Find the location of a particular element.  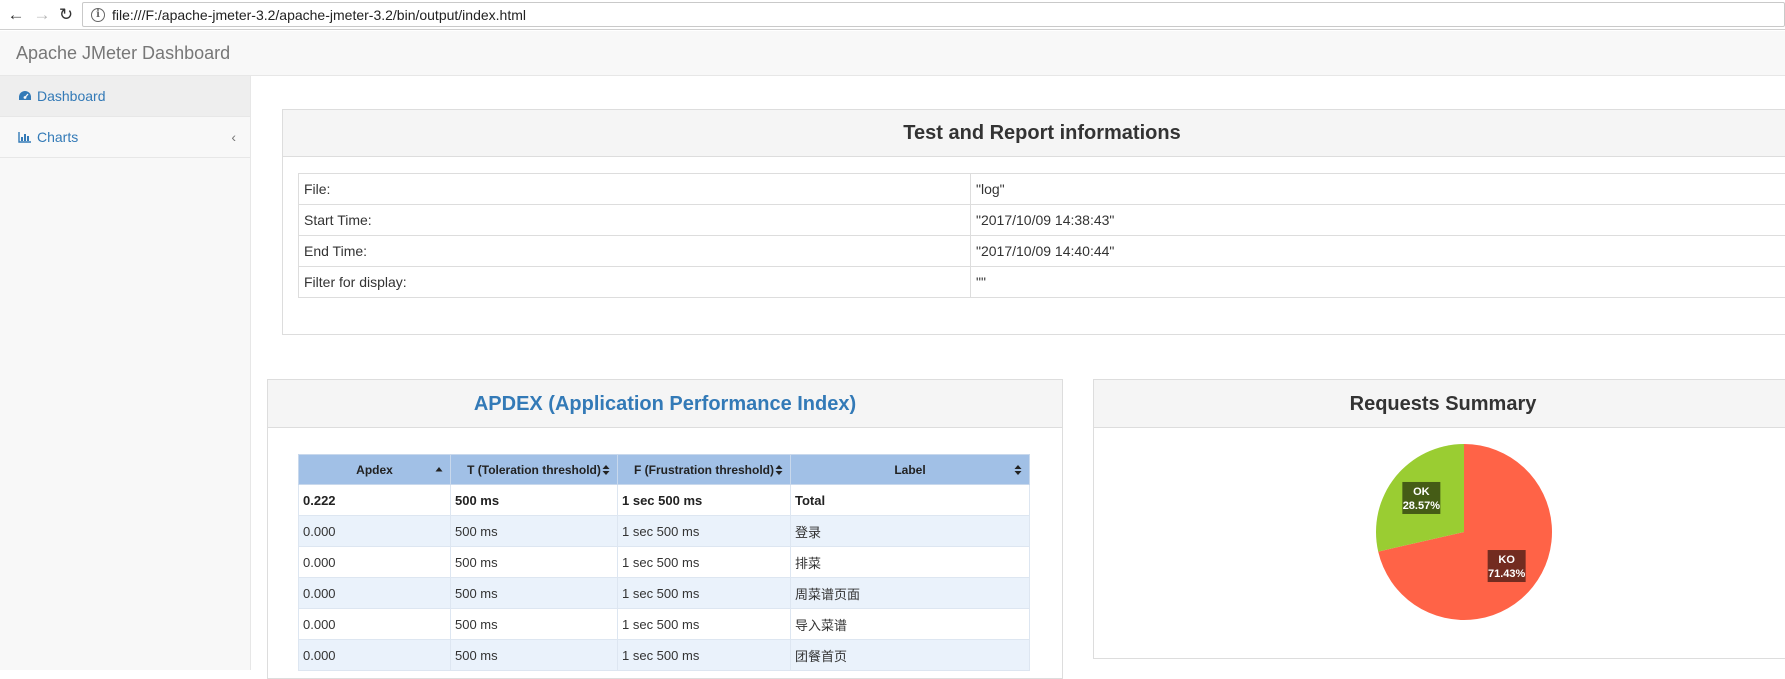

table-row: 0.000500 ms1 sec 500 ms登录 is located at coordinates (664, 531).